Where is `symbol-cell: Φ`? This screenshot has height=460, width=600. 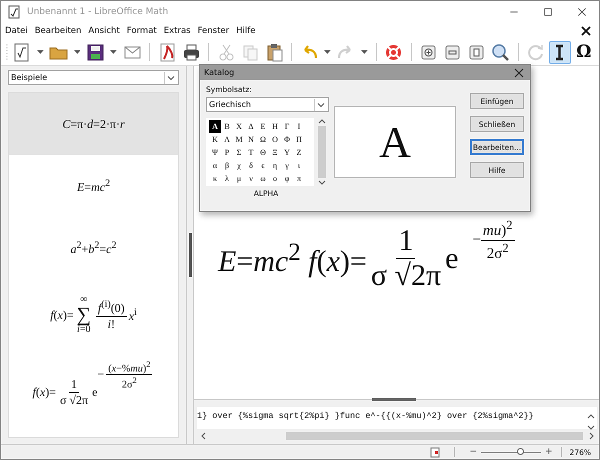
symbol-cell: Φ is located at coordinates (287, 139).